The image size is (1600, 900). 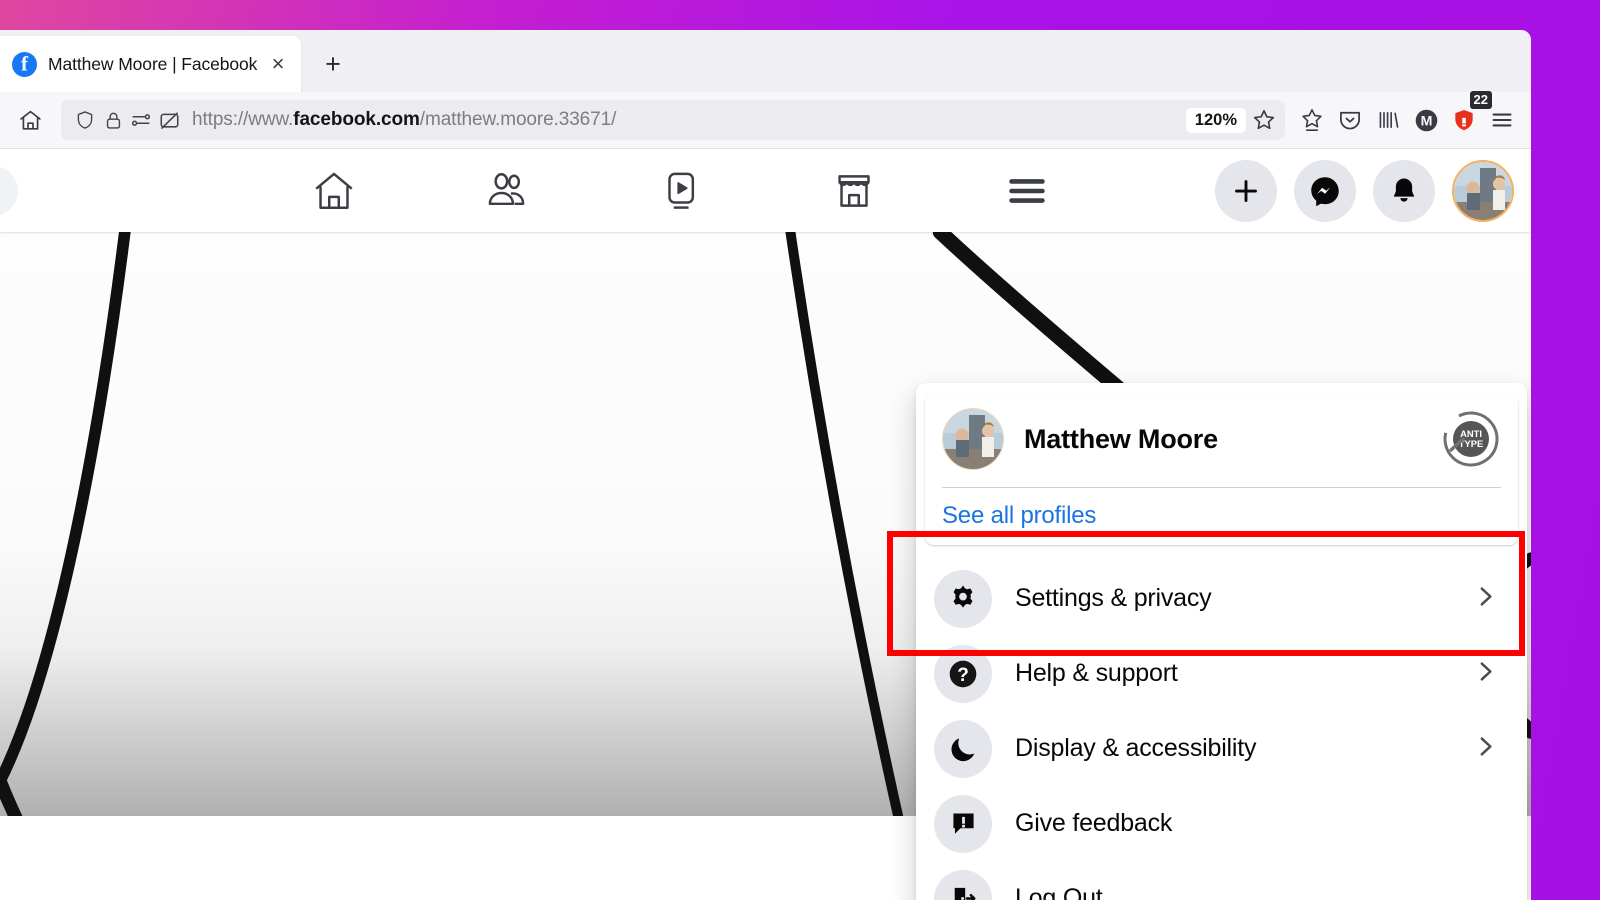 I want to click on facebook-nav-right, so click(x=1364, y=190).